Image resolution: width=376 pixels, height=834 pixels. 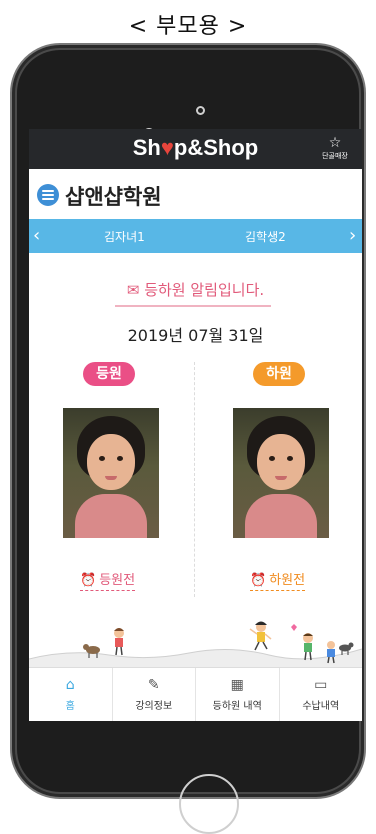 What do you see at coordinates (321, 685) in the screenshot?
I see `card-icon: ▭` at bounding box center [321, 685].